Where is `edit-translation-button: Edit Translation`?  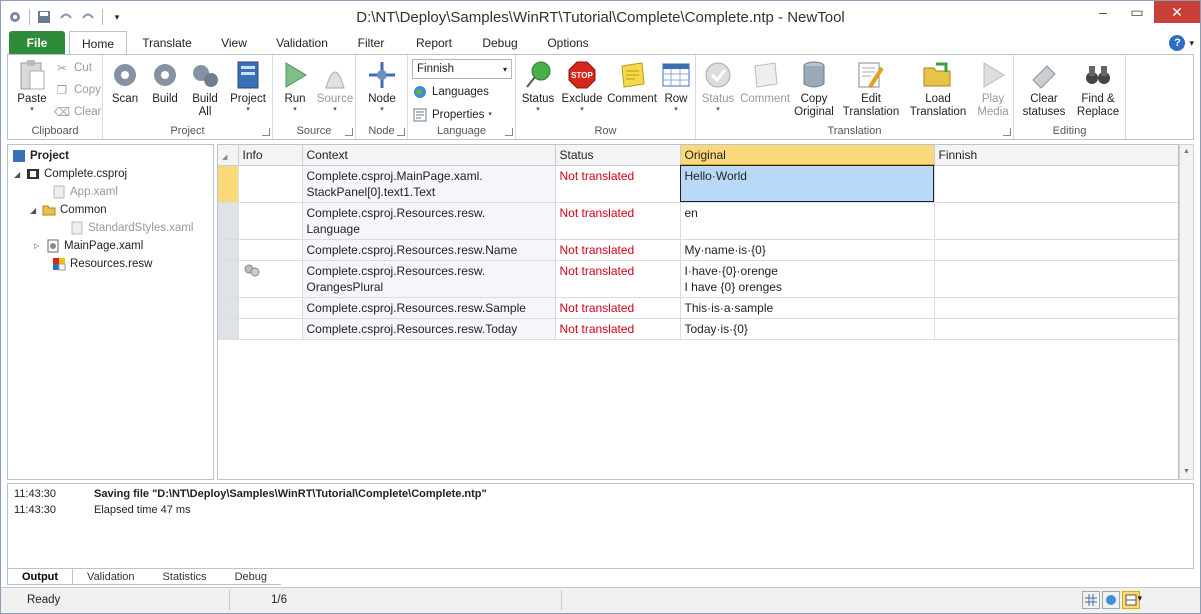
edit-translation-button: Edit Translation is located at coordinates (871, 89).